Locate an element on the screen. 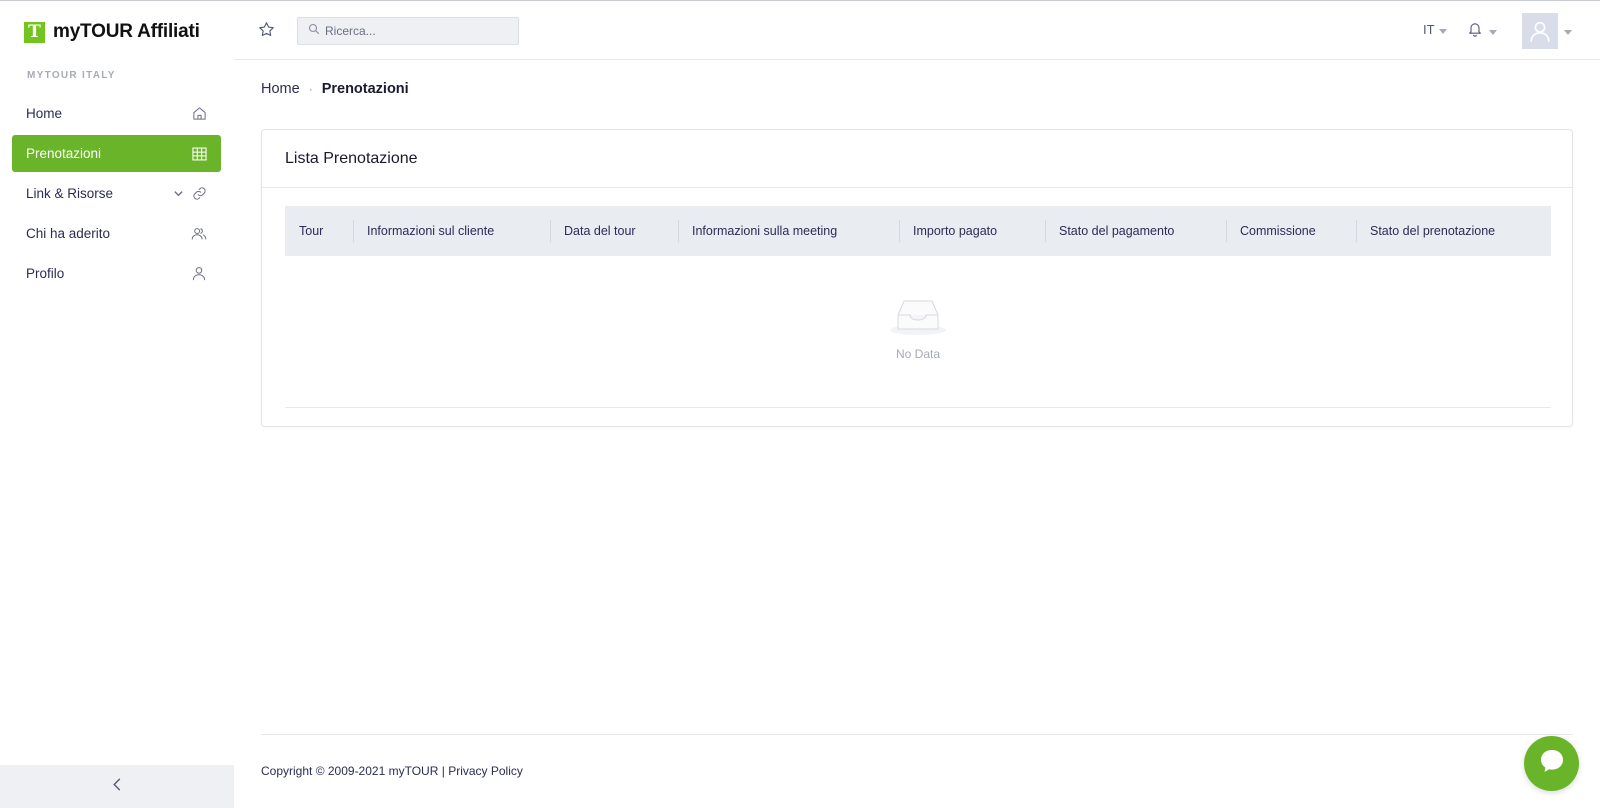 The image size is (1600, 808). chevron-left-icon is located at coordinates (117, 787).